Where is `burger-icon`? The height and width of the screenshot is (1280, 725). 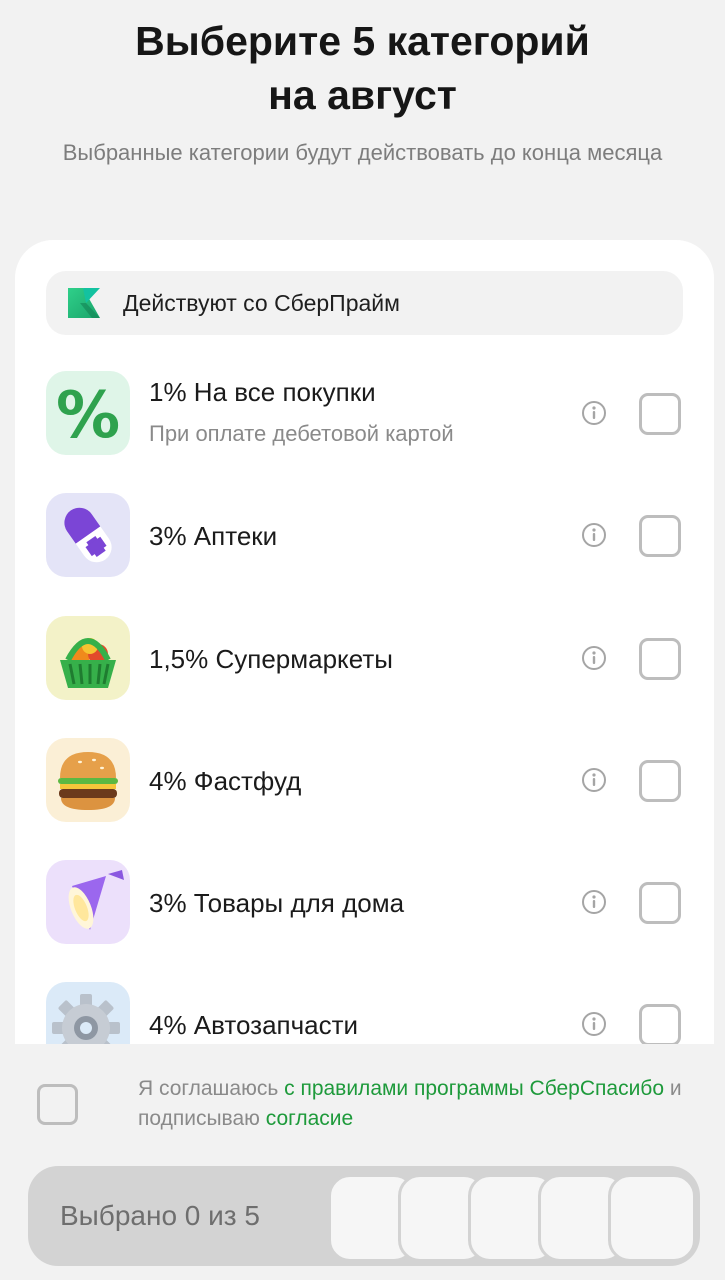 burger-icon is located at coordinates (88, 780).